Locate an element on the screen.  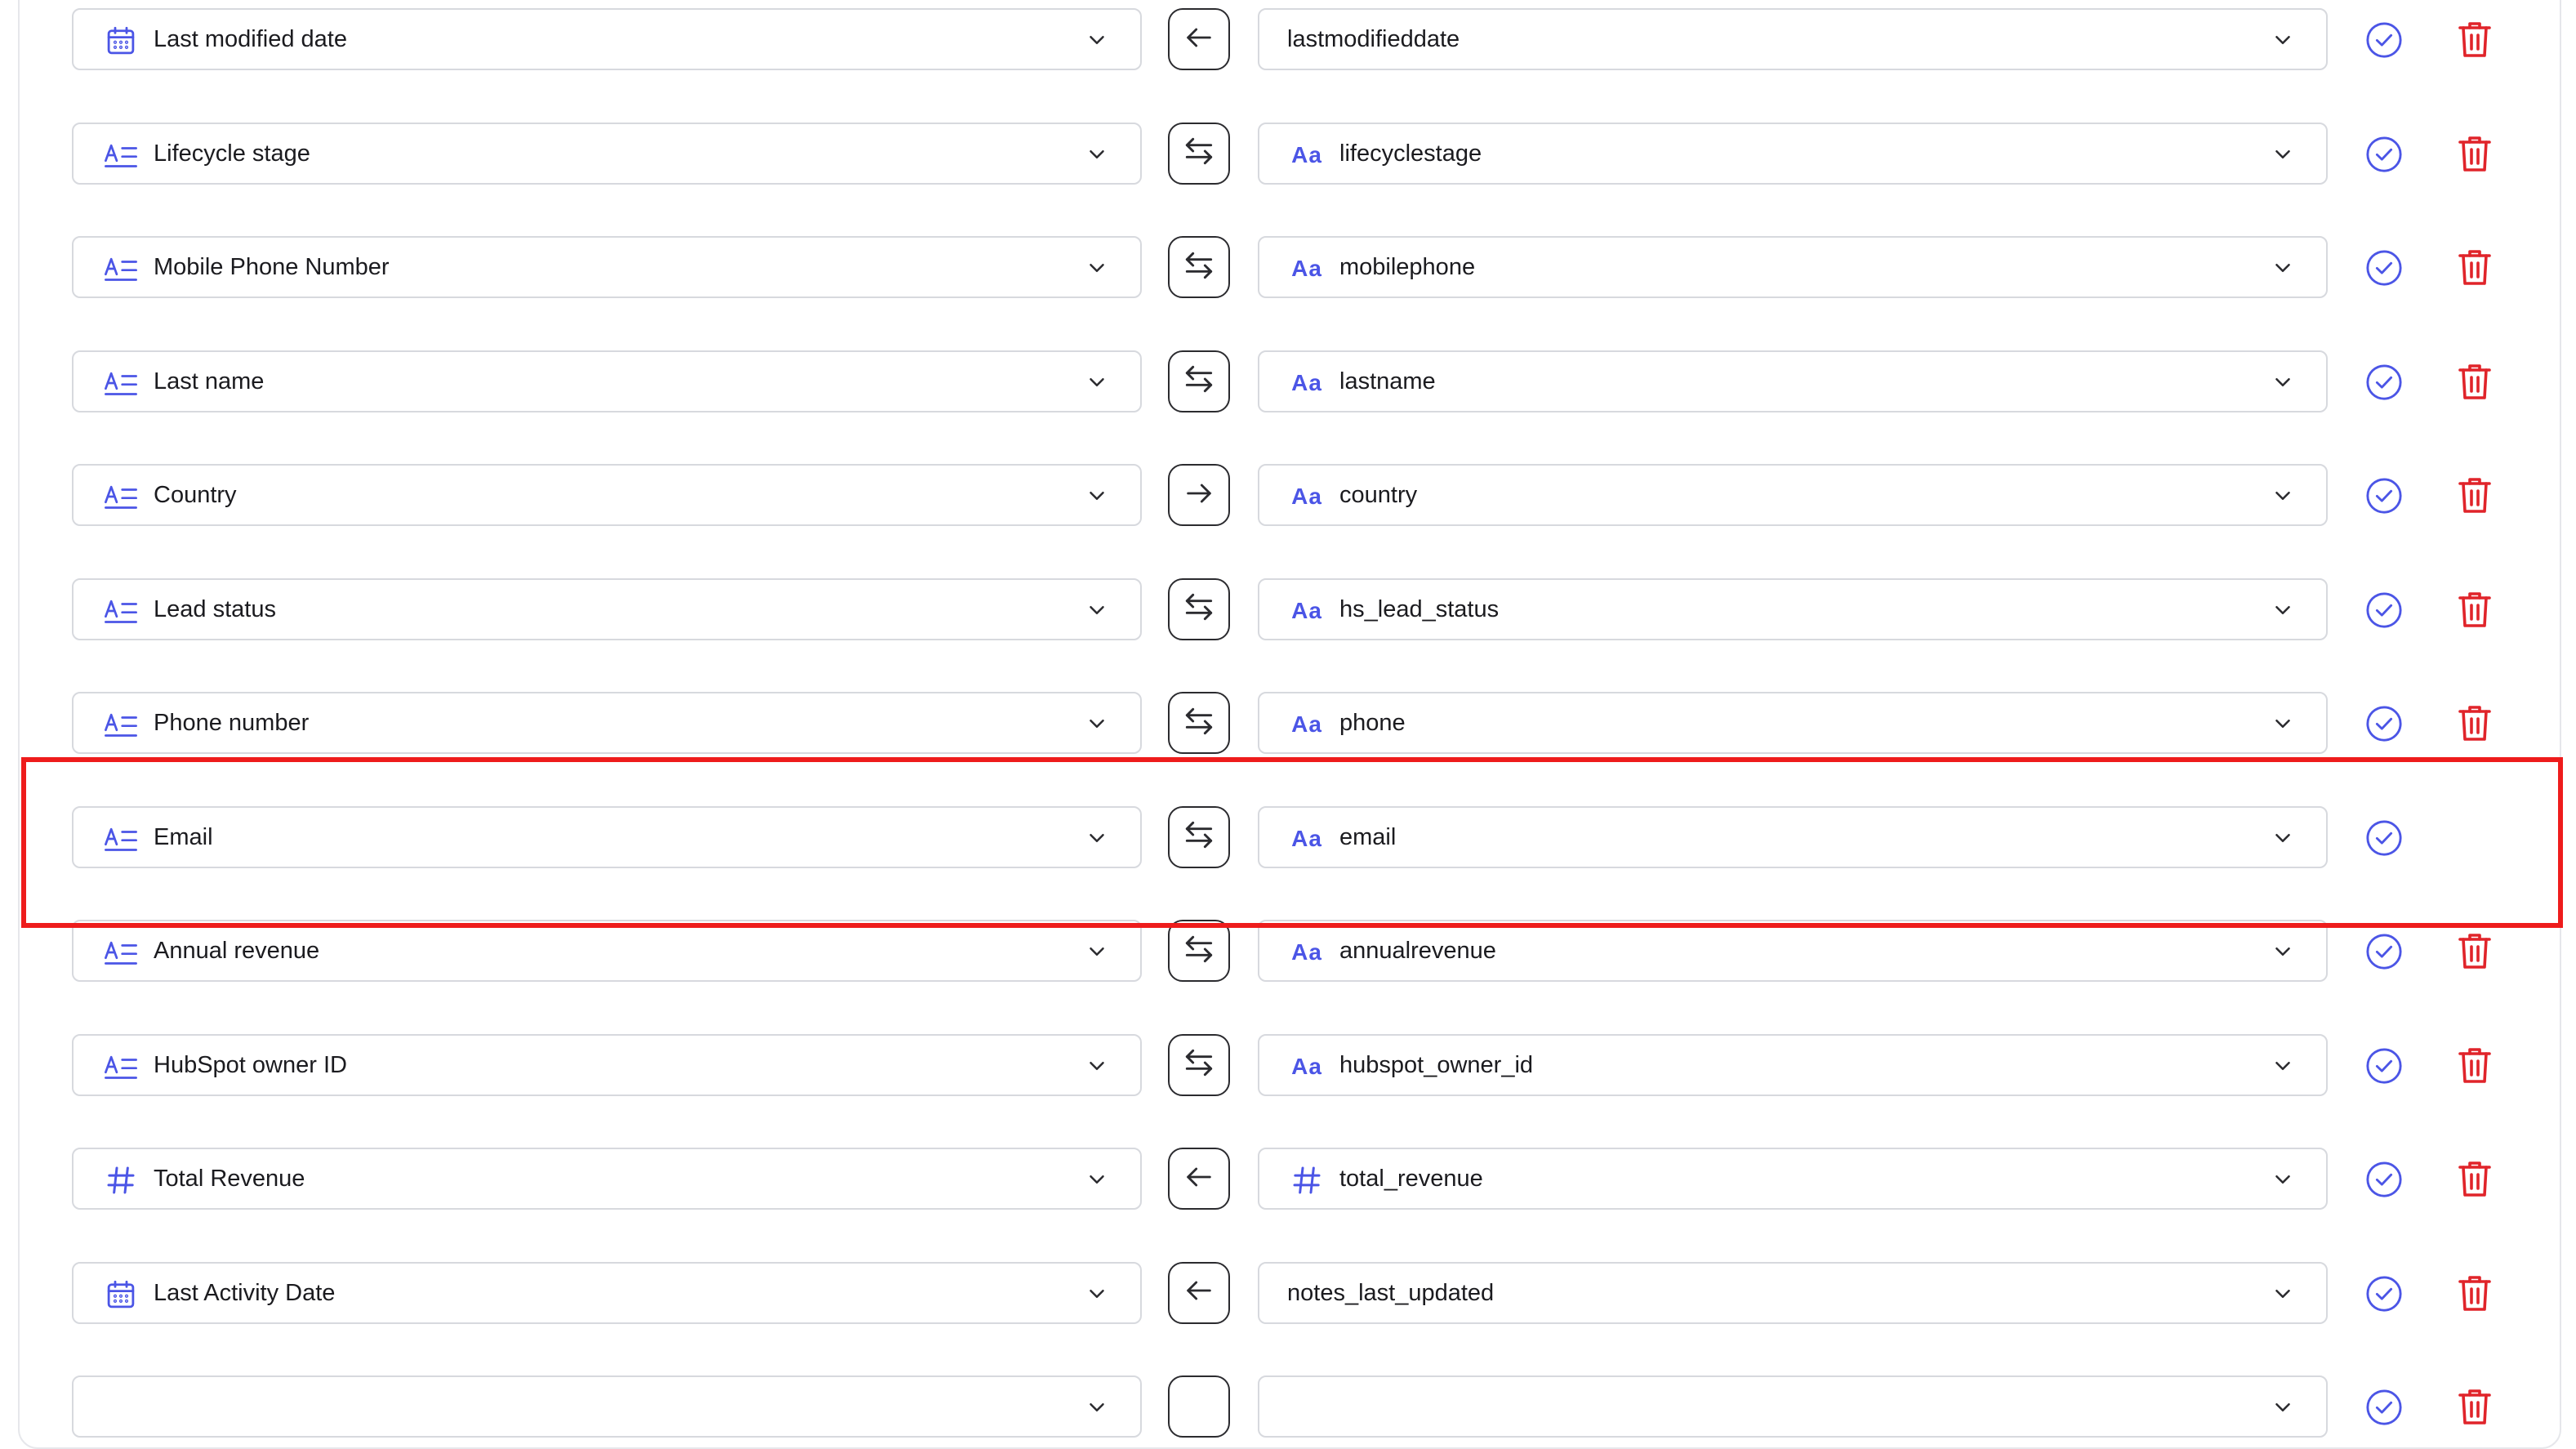
source-field-select: Mobile Phone Number is located at coordinates (607, 267).